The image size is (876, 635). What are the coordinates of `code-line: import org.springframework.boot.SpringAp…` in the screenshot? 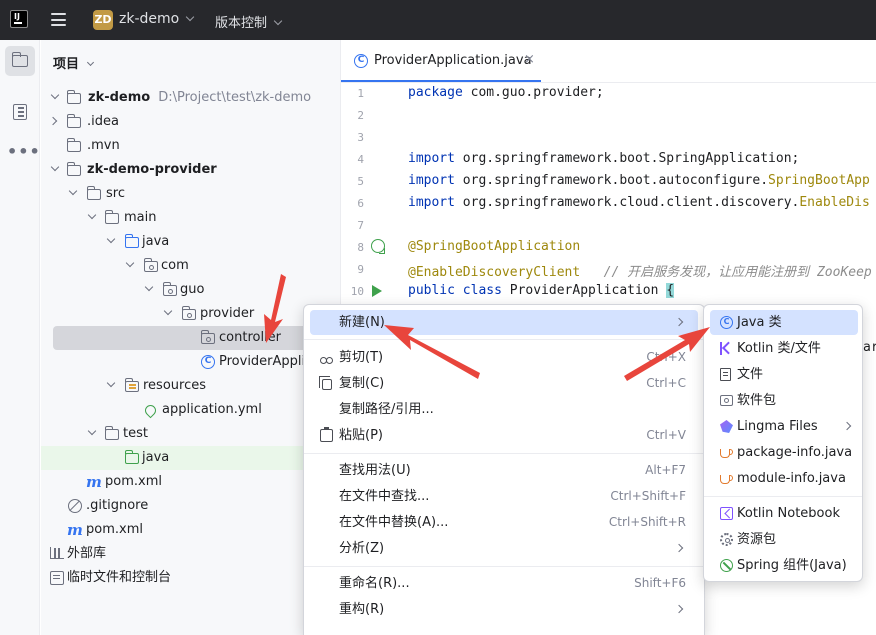 It's located at (603, 158).